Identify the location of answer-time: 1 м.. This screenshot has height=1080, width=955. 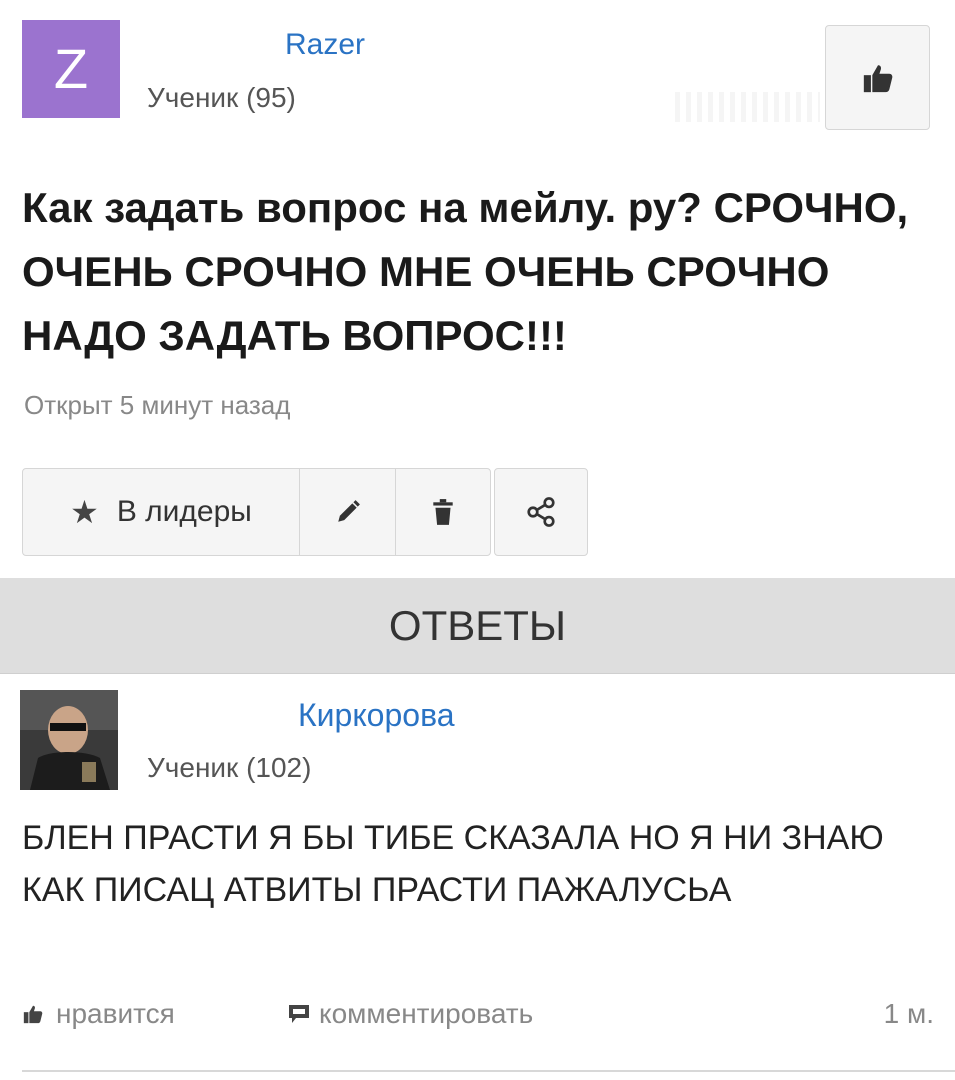
(908, 1013).